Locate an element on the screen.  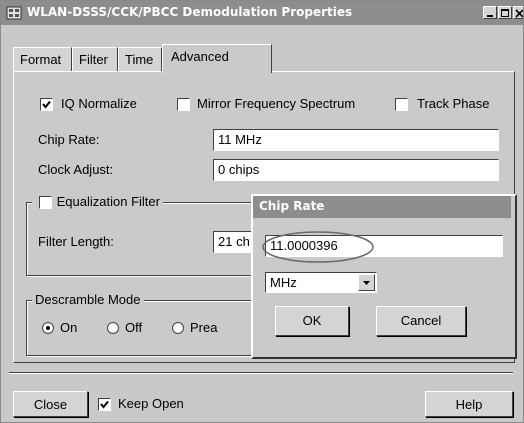
iq-normalize-checkbox is located at coordinates (46, 104).